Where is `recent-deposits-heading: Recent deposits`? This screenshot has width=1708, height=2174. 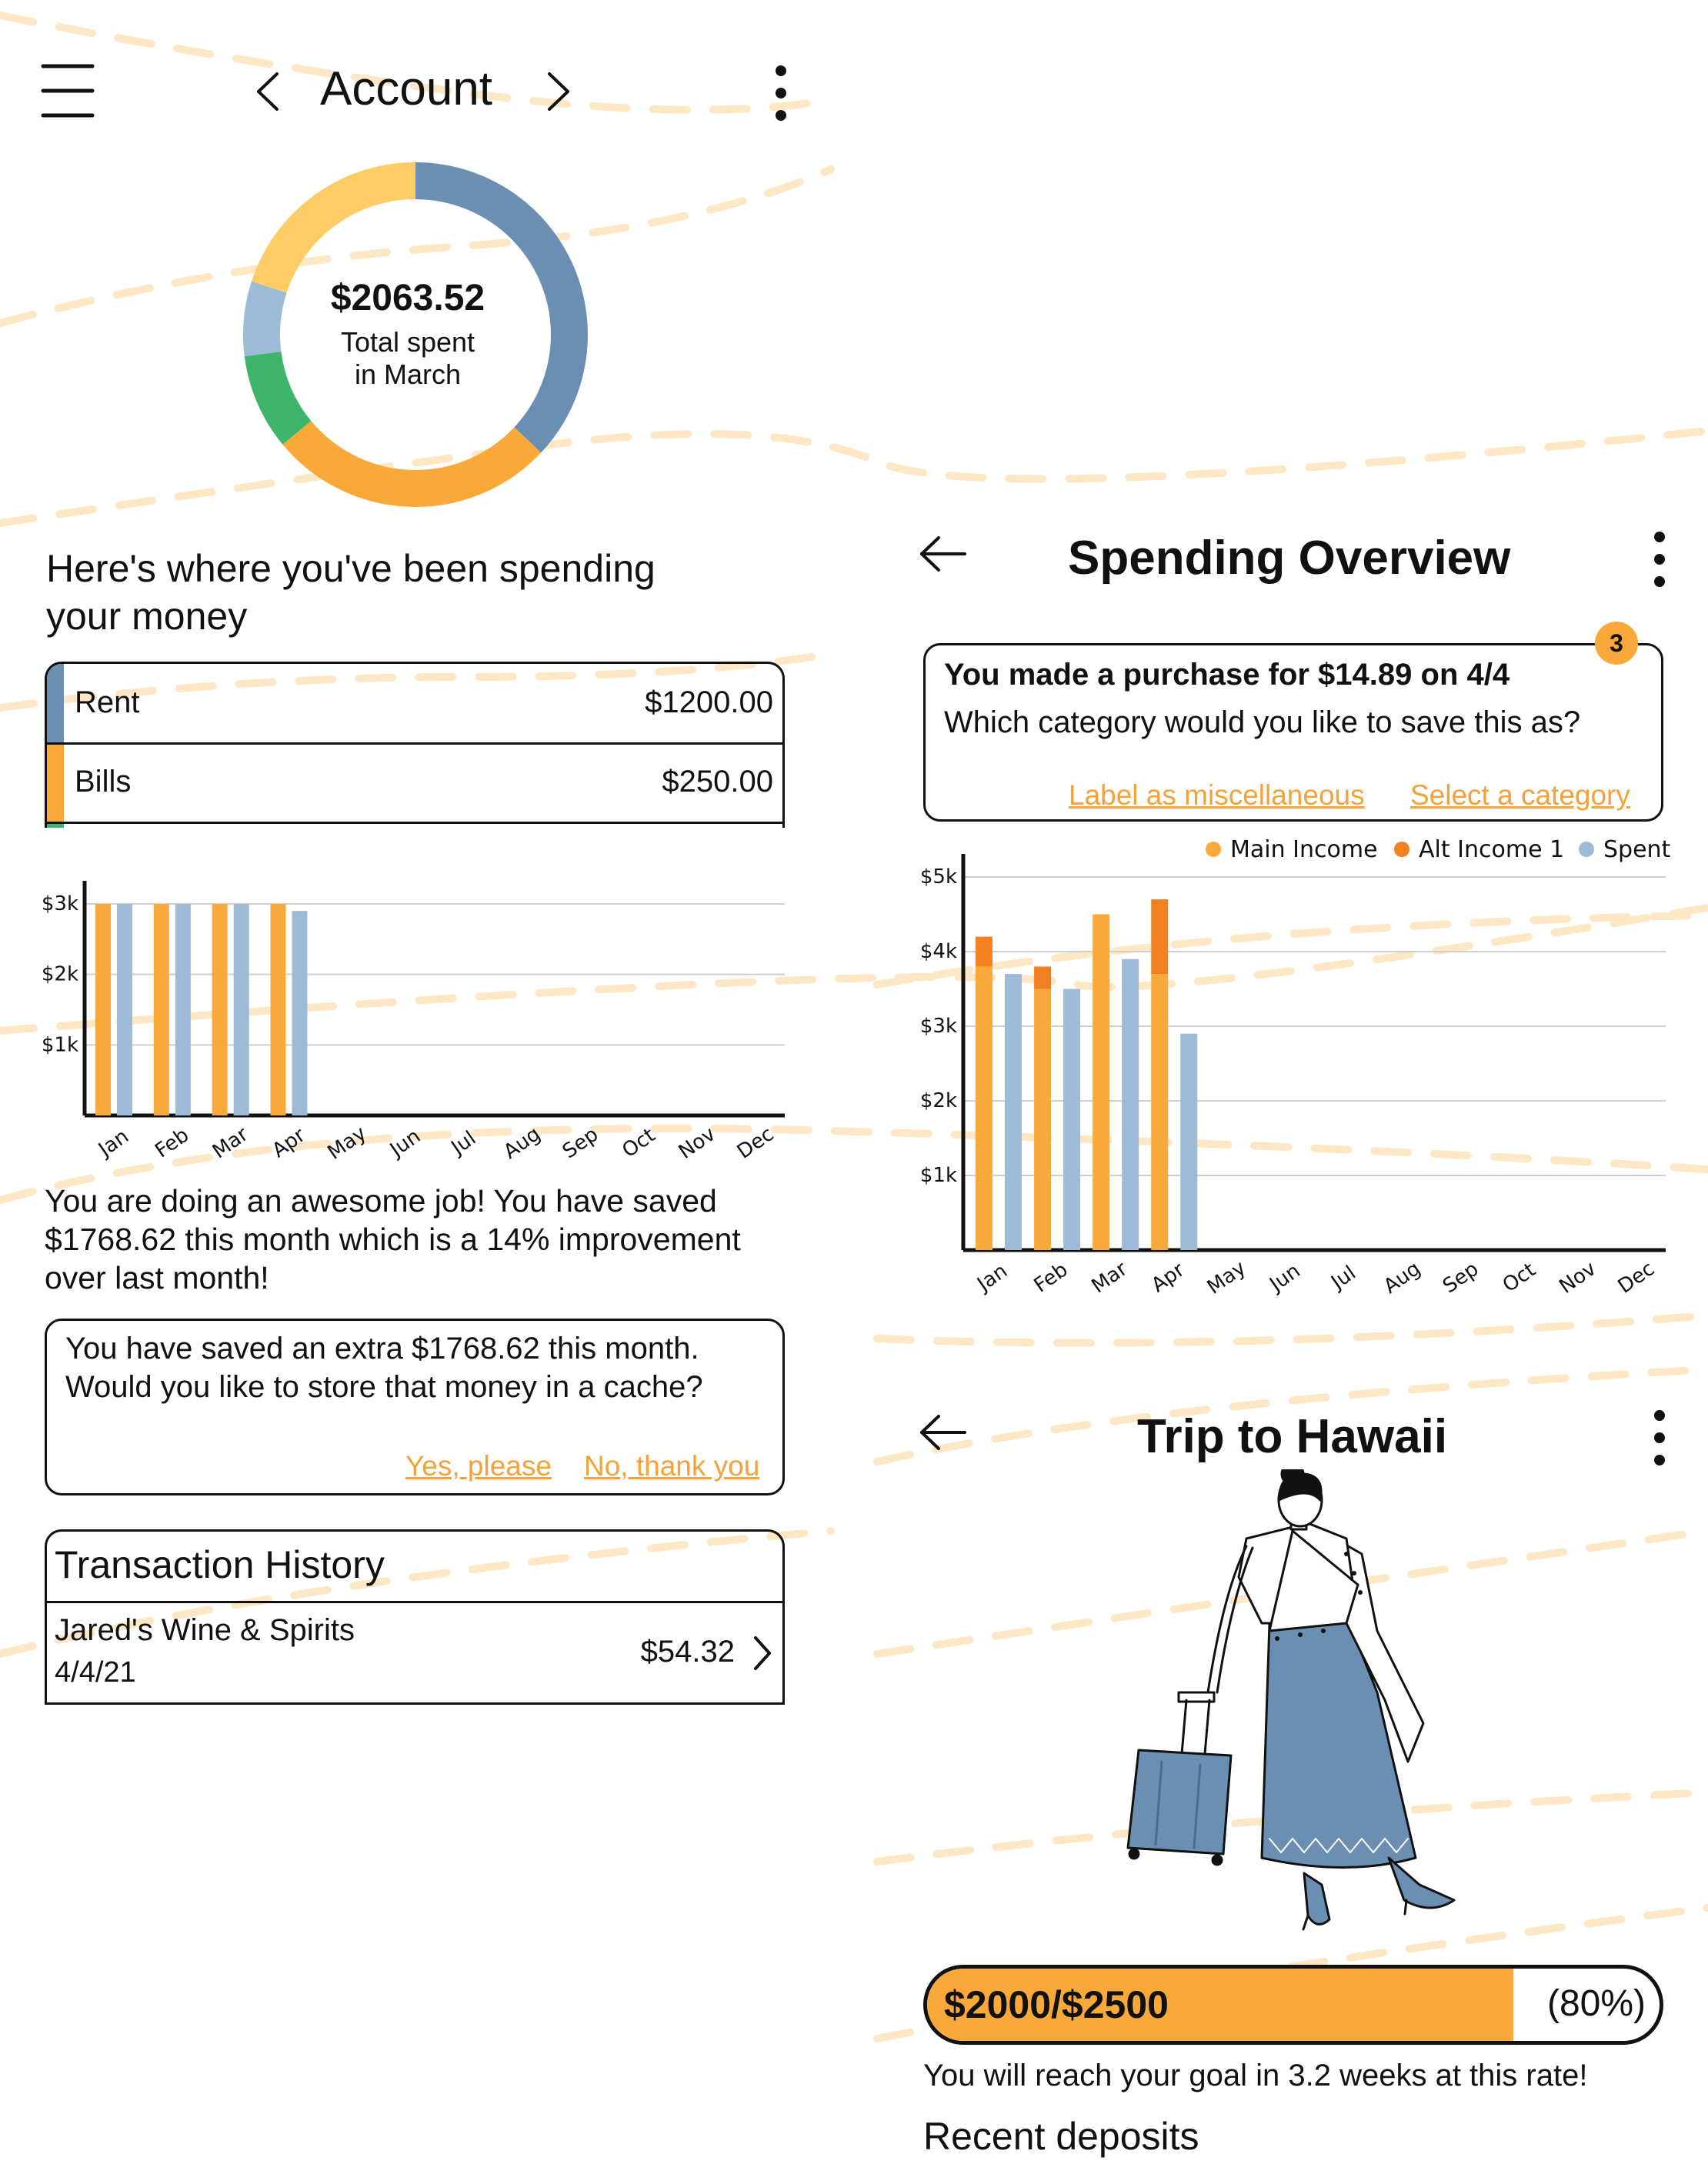
recent-deposits-heading: Recent deposits is located at coordinates (1061, 2136).